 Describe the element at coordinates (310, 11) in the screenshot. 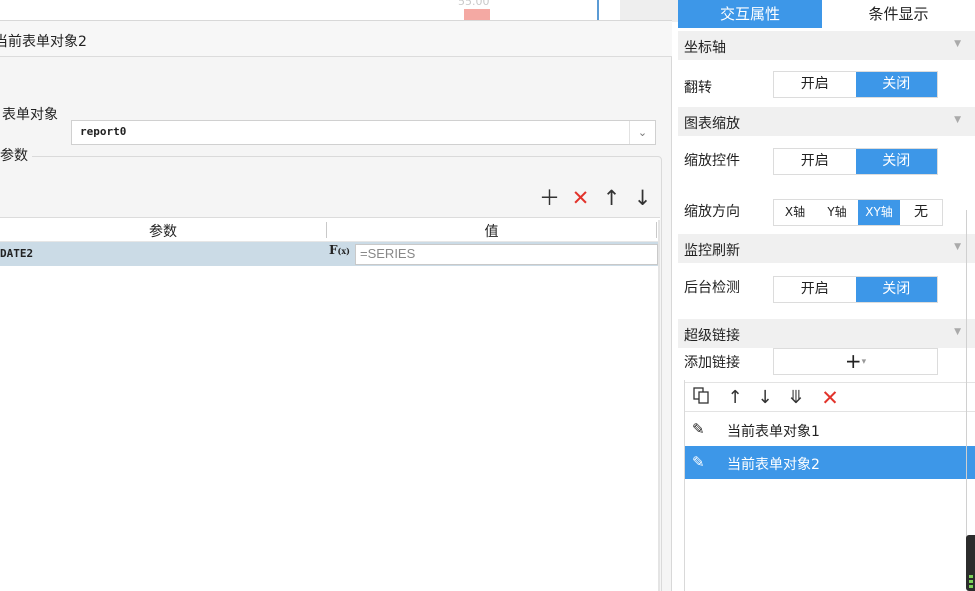

I see `chart-background: 55.00` at that location.